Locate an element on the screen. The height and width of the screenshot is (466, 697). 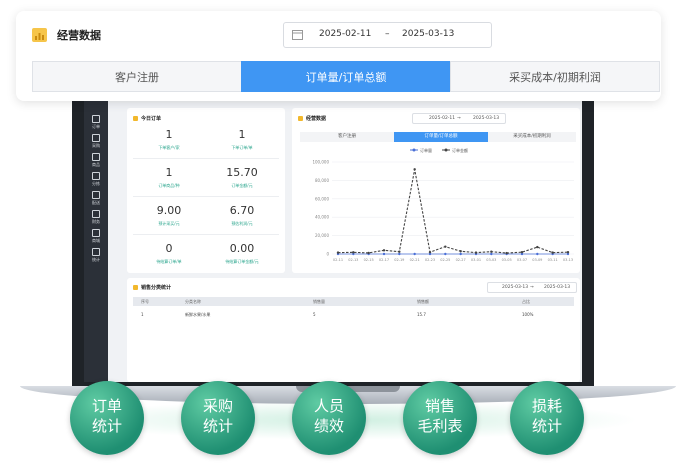
sidebar-item-label: 商城 is located at coordinates (96, 240).